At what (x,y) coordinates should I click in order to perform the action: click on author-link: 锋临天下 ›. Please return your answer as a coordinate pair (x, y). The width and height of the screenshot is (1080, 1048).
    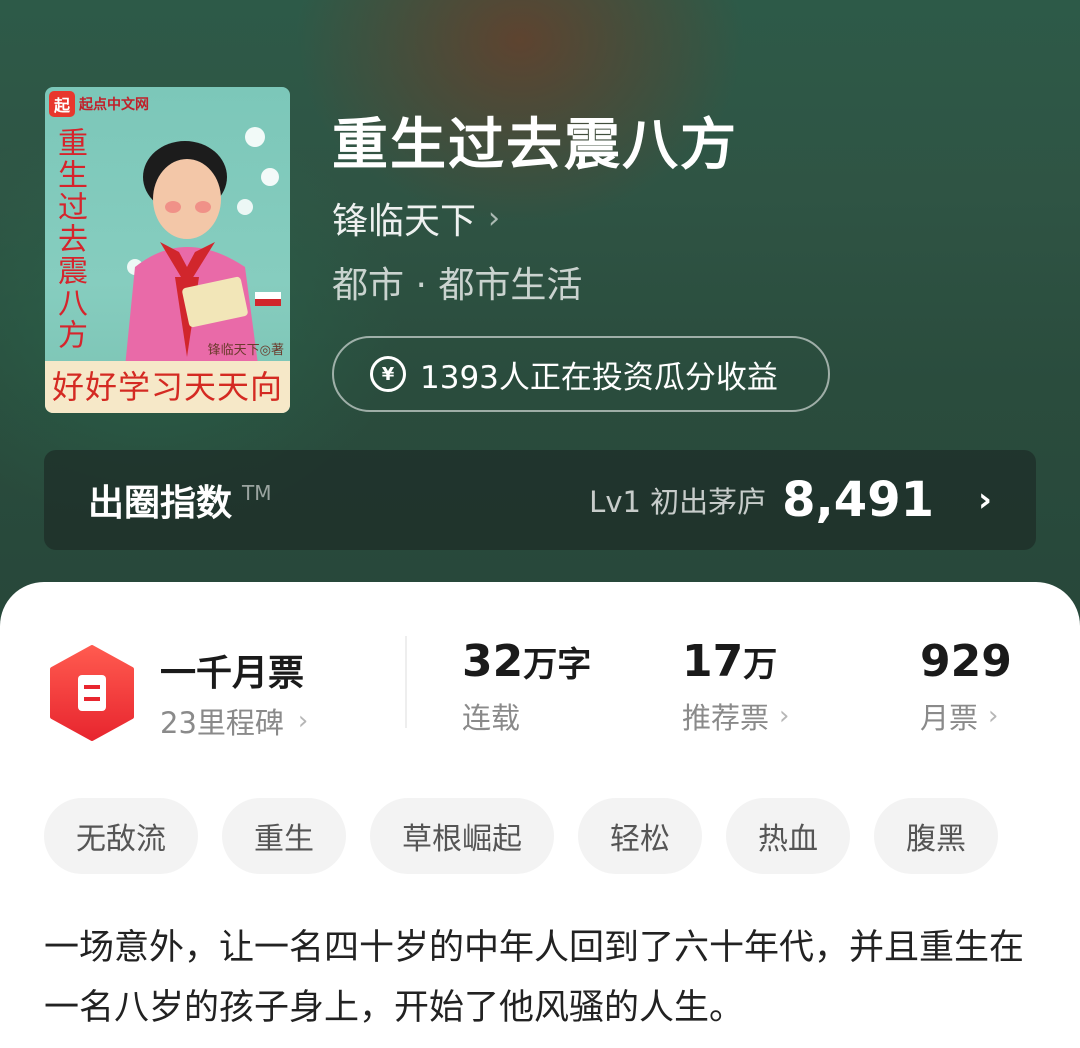
    Looking at the image, I should click on (416, 218).